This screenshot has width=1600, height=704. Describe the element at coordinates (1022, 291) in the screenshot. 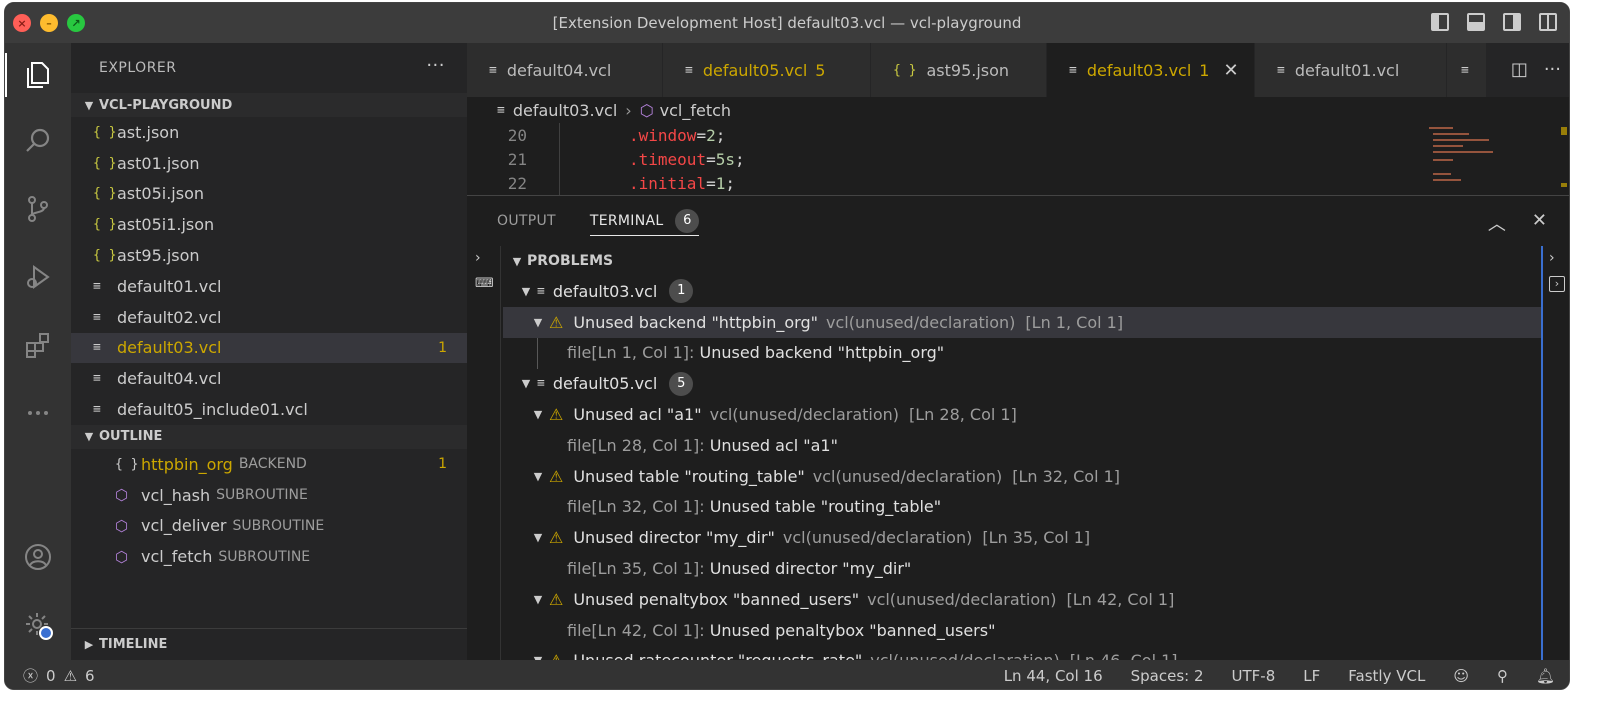

I see `problem-file-row: ▼ ≡ default03.vcl 1` at that location.